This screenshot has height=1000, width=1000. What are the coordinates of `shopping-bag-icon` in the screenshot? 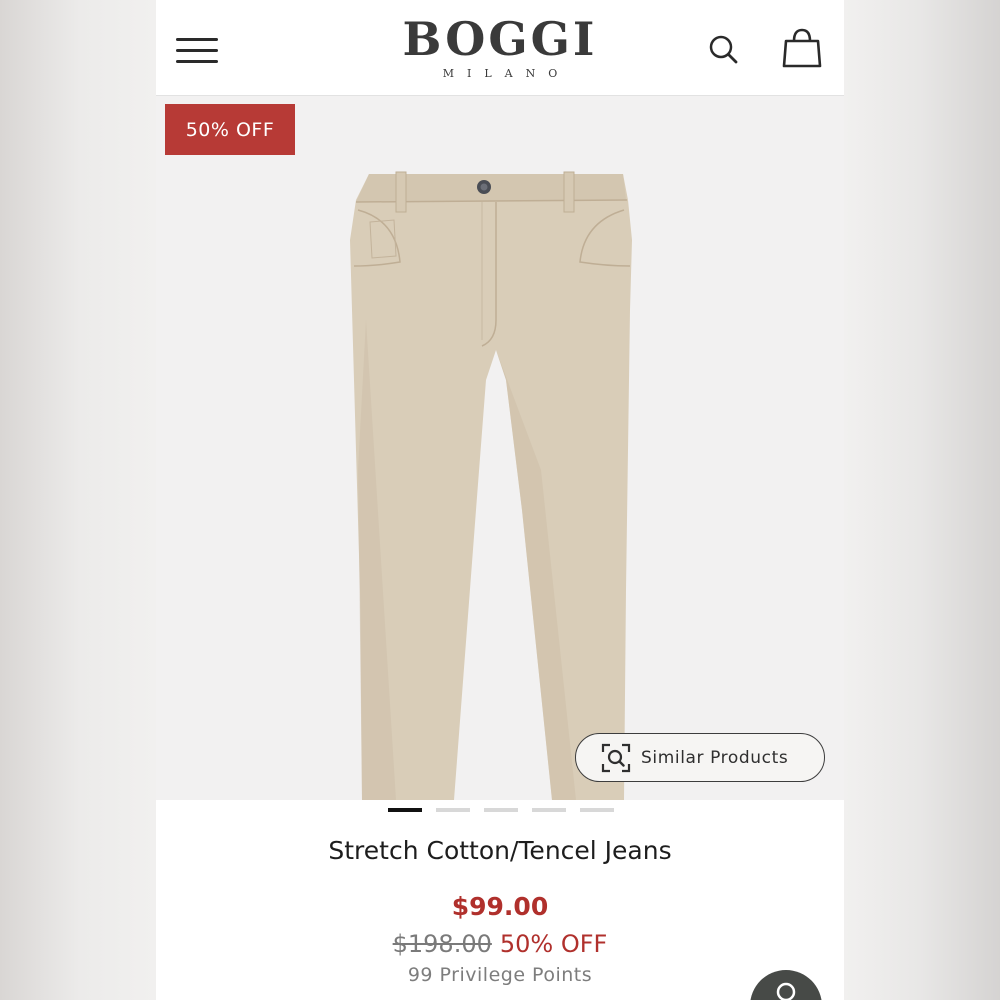 It's located at (802, 48).